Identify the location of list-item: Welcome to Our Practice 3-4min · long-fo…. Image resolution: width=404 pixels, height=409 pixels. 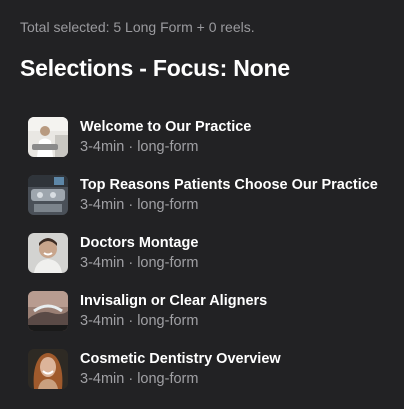
(216, 137).